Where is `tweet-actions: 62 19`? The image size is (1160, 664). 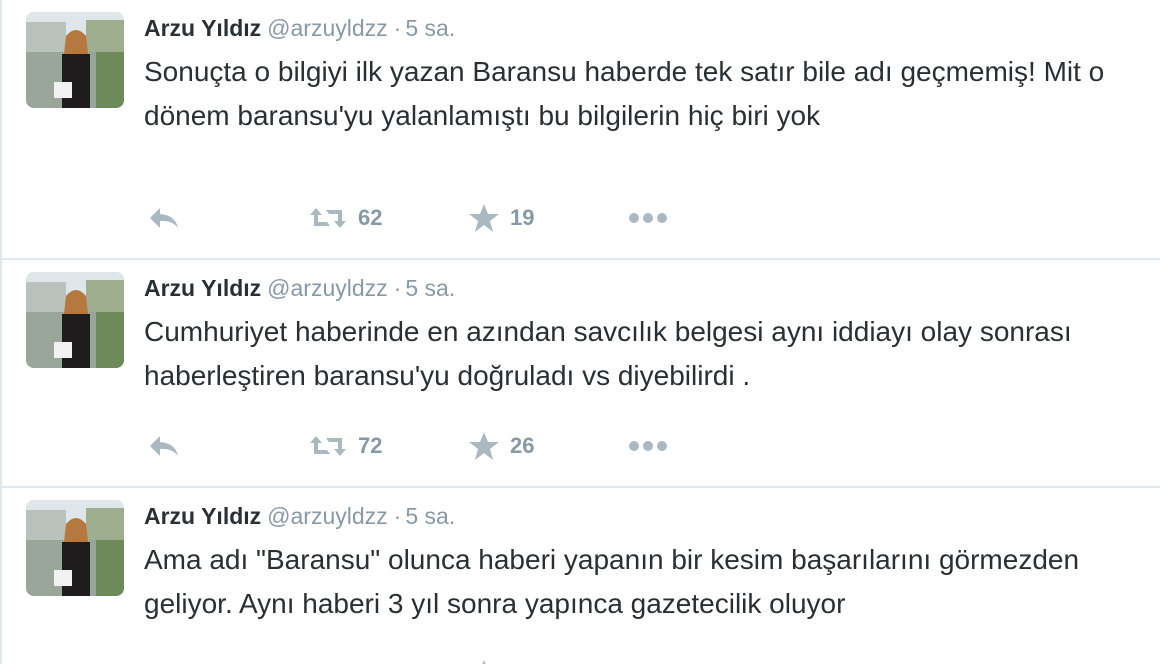 tweet-actions: 62 19 is located at coordinates (444, 218).